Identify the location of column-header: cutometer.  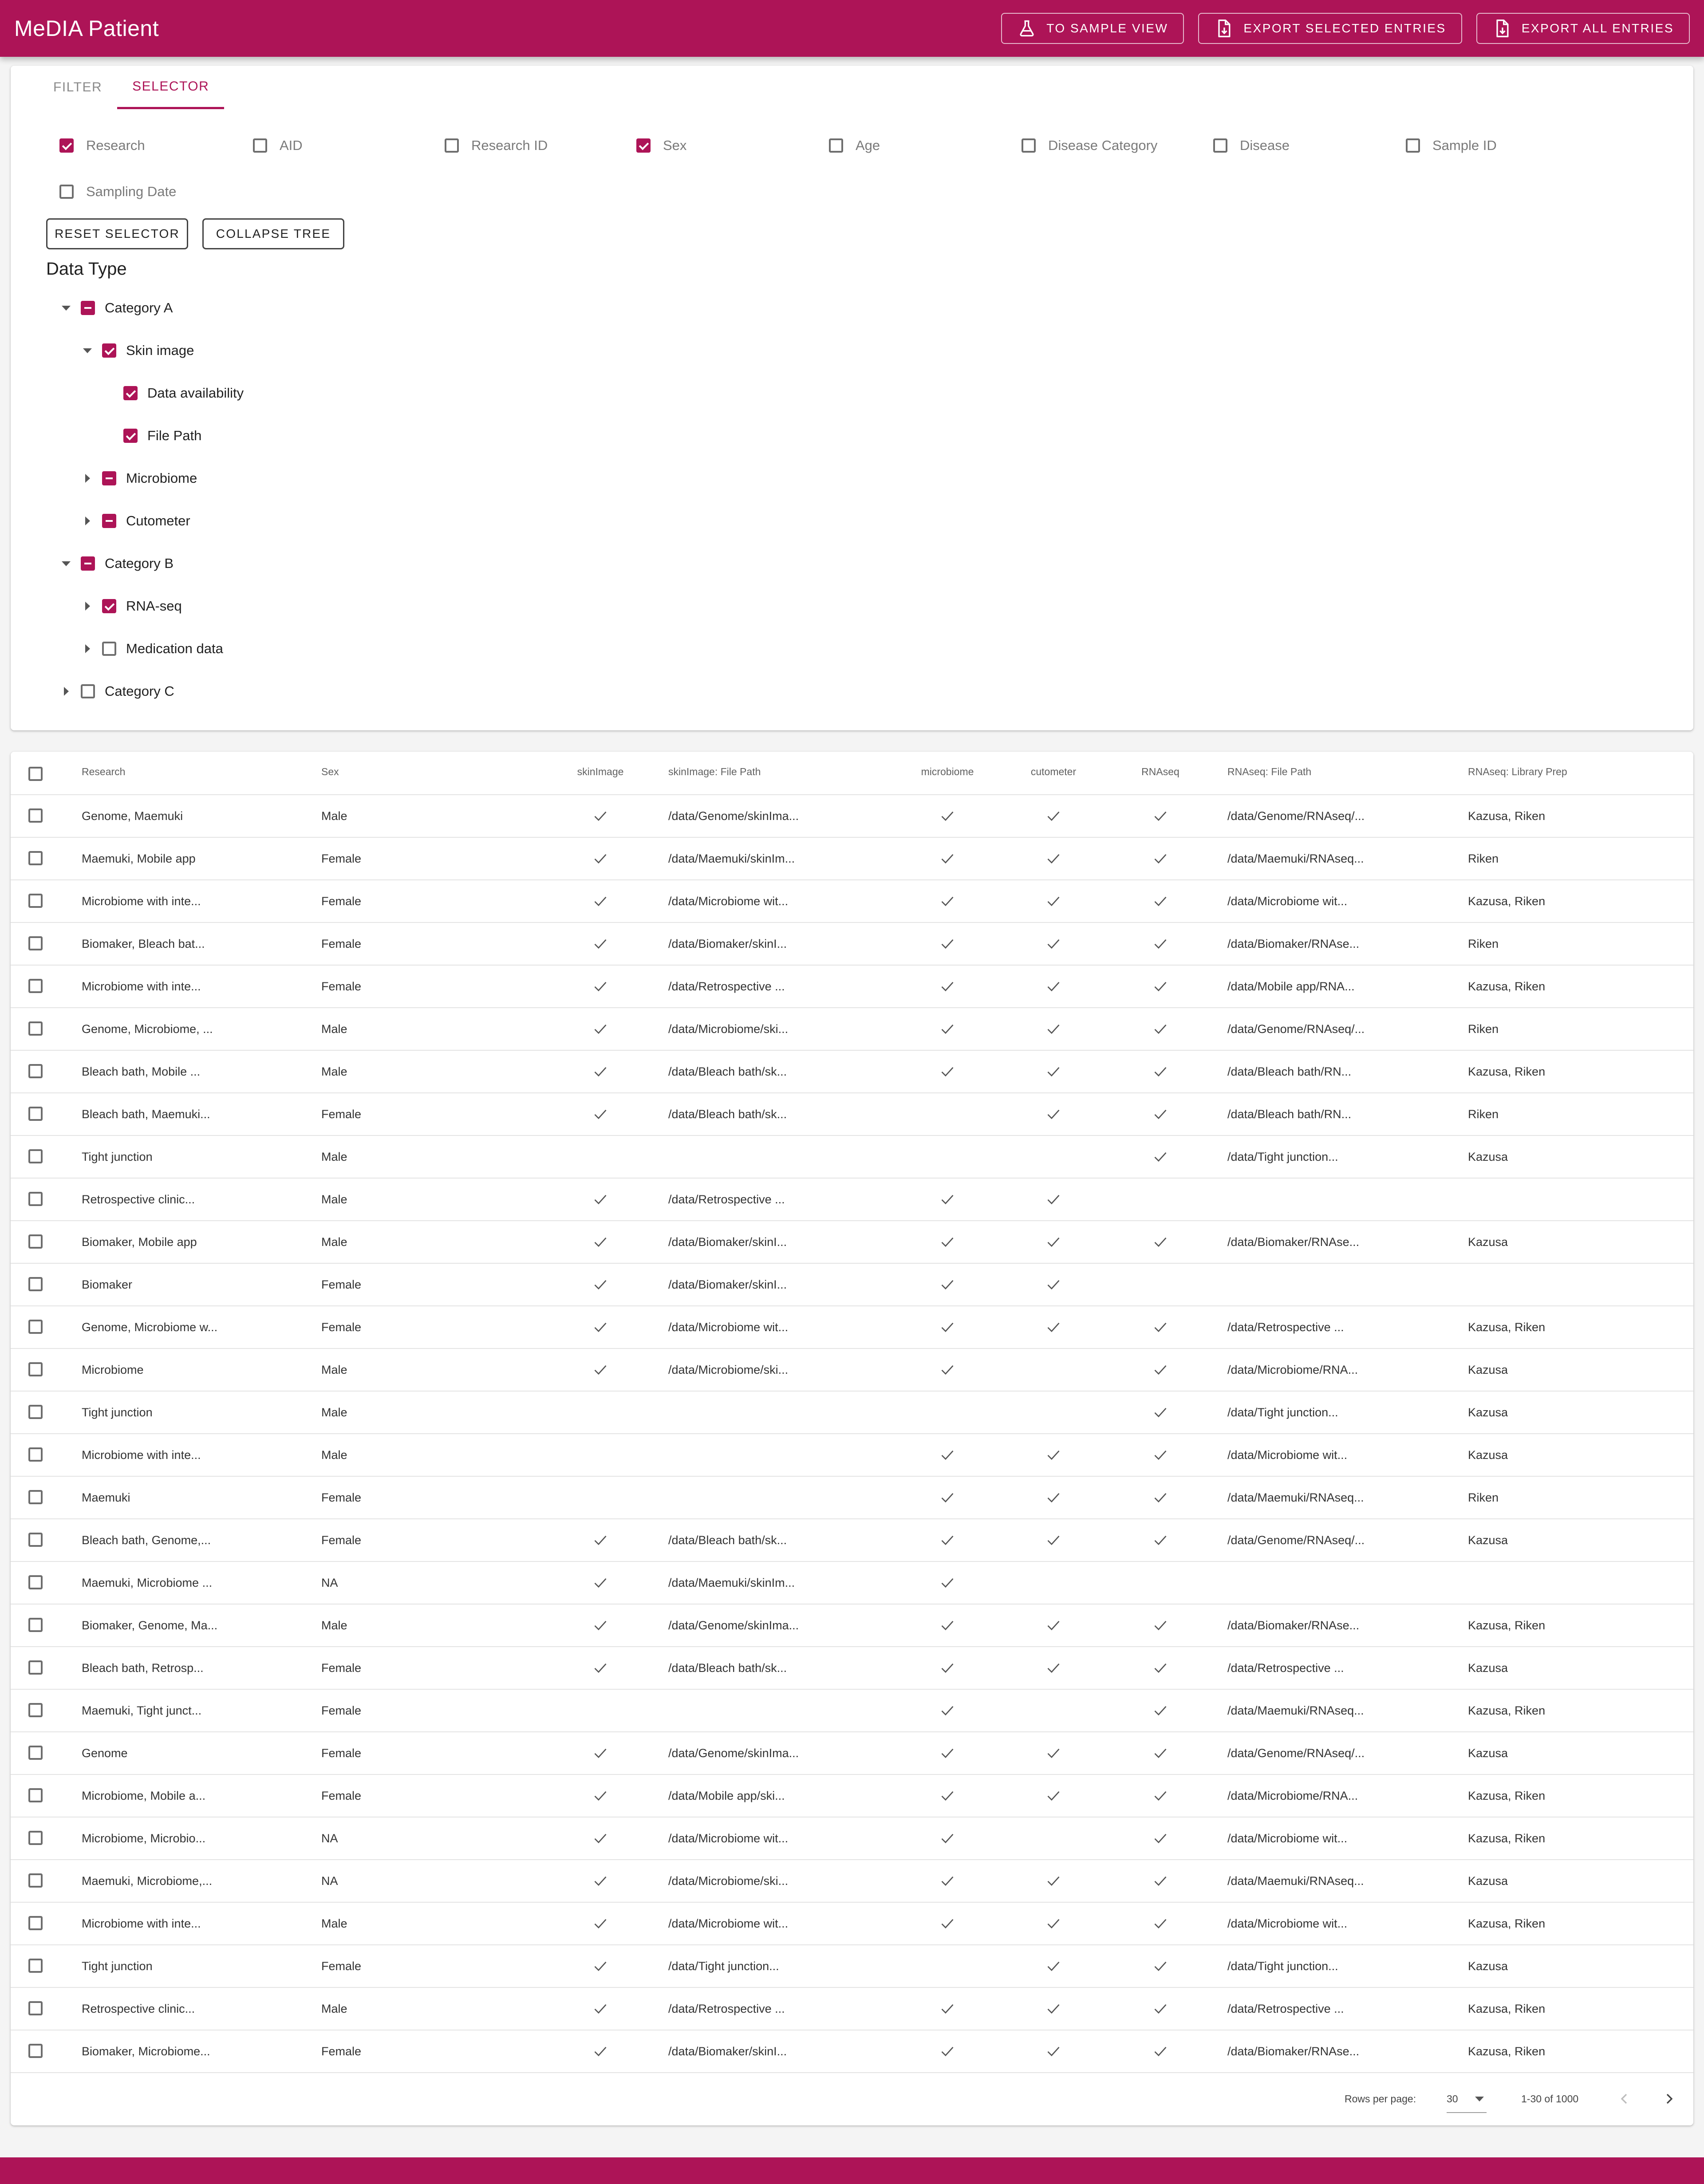
(1053, 772).